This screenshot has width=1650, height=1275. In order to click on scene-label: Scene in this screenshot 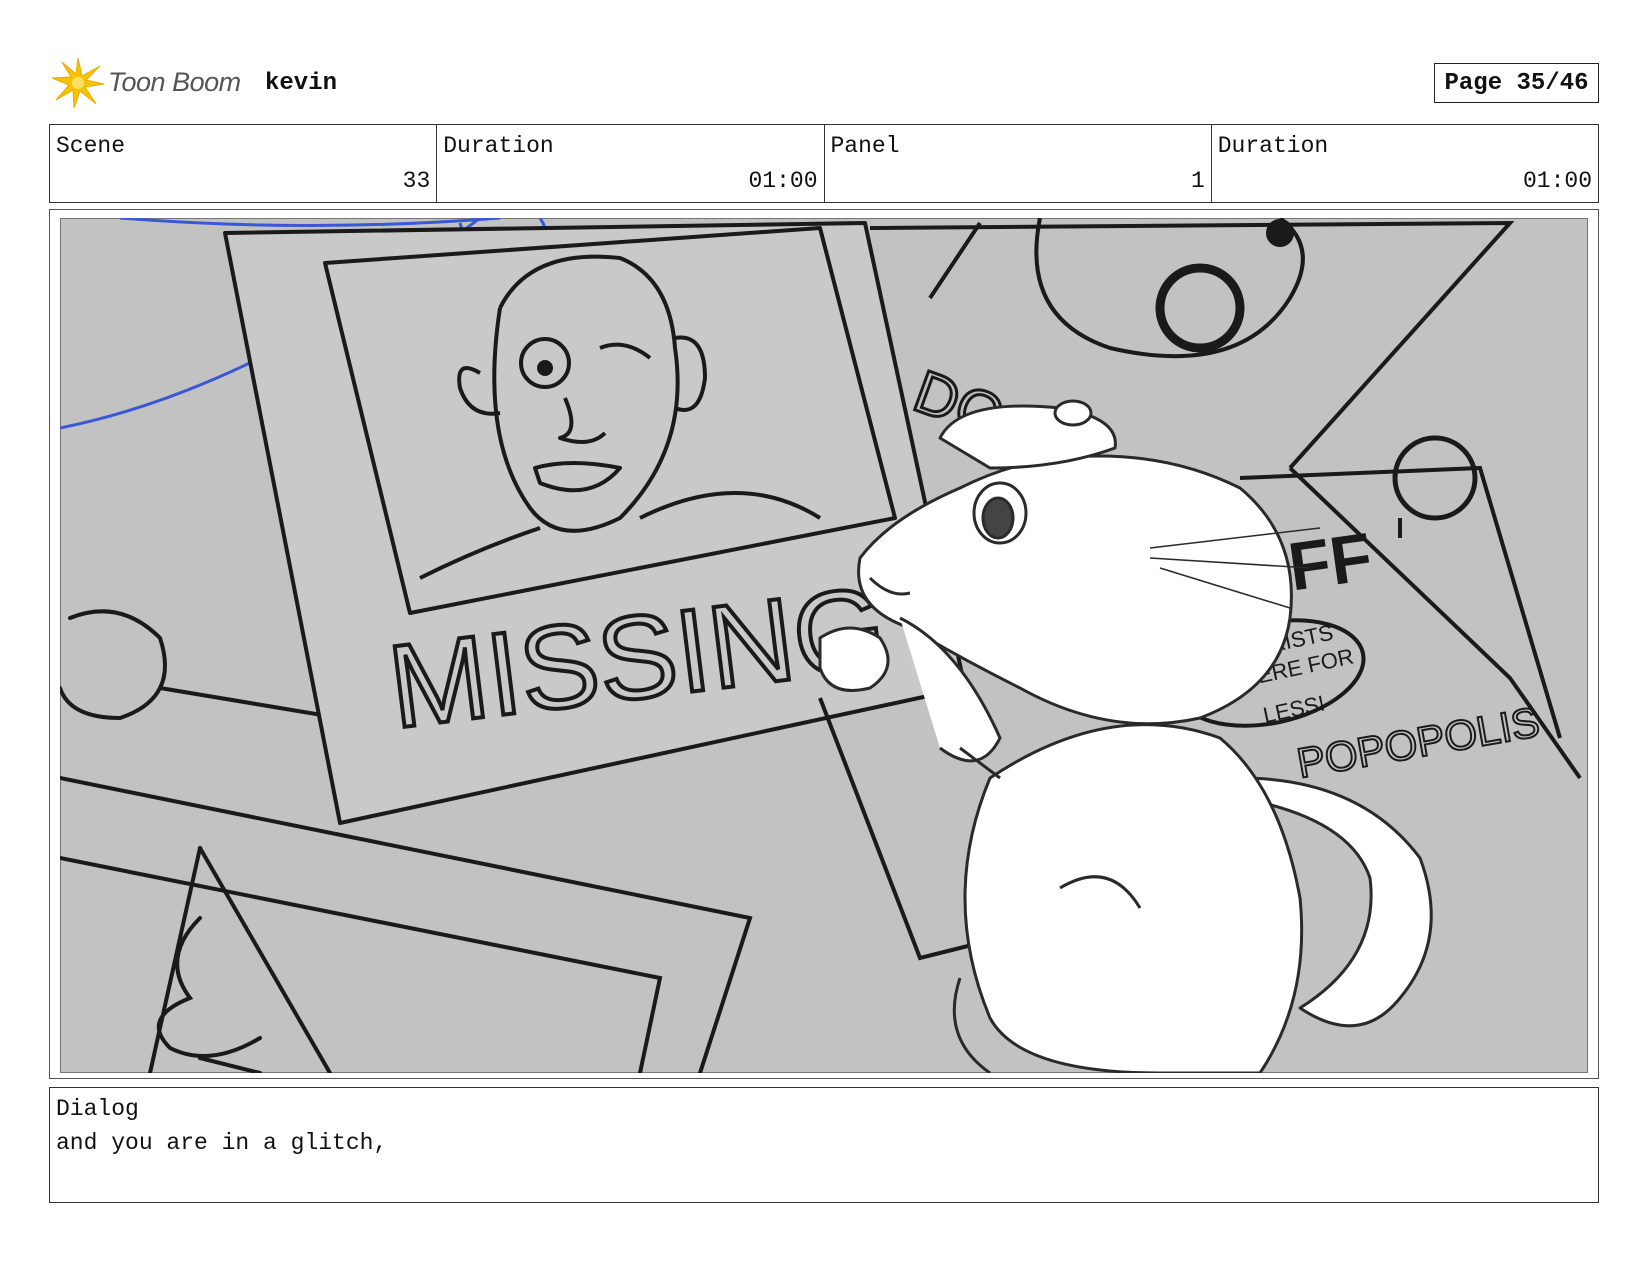, I will do `click(91, 146)`.